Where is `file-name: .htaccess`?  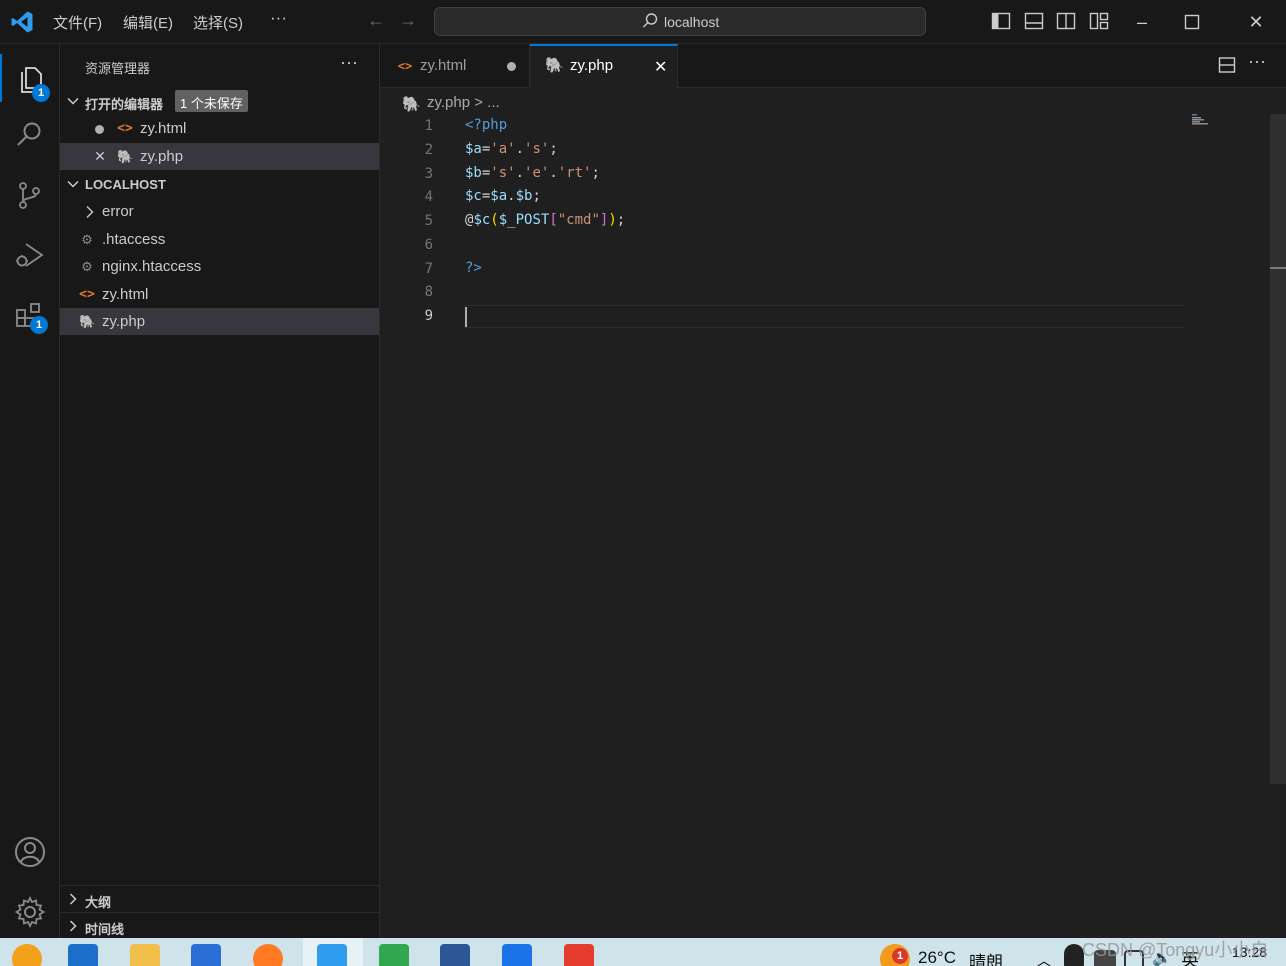 file-name: .htaccess is located at coordinates (134, 239).